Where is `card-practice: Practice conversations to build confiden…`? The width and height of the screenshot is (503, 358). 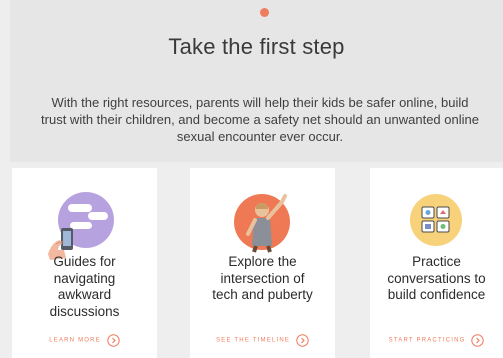 card-practice: Practice conversations to build confiden… is located at coordinates (436, 263).